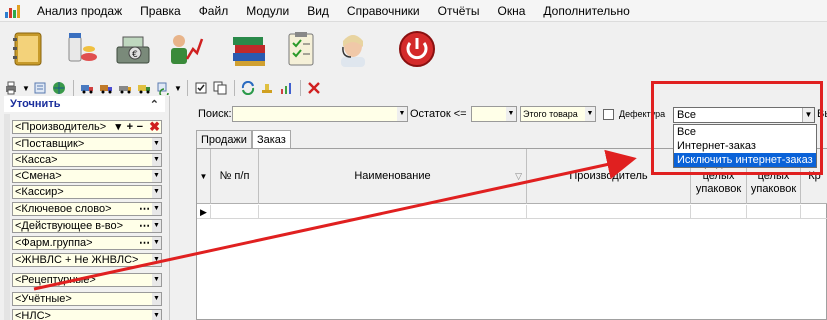 The height and width of the screenshot is (320, 827). What do you see at coordinates (314, 88) in the screenshot?
I see `close-icon` at bounding box center [314, 88].